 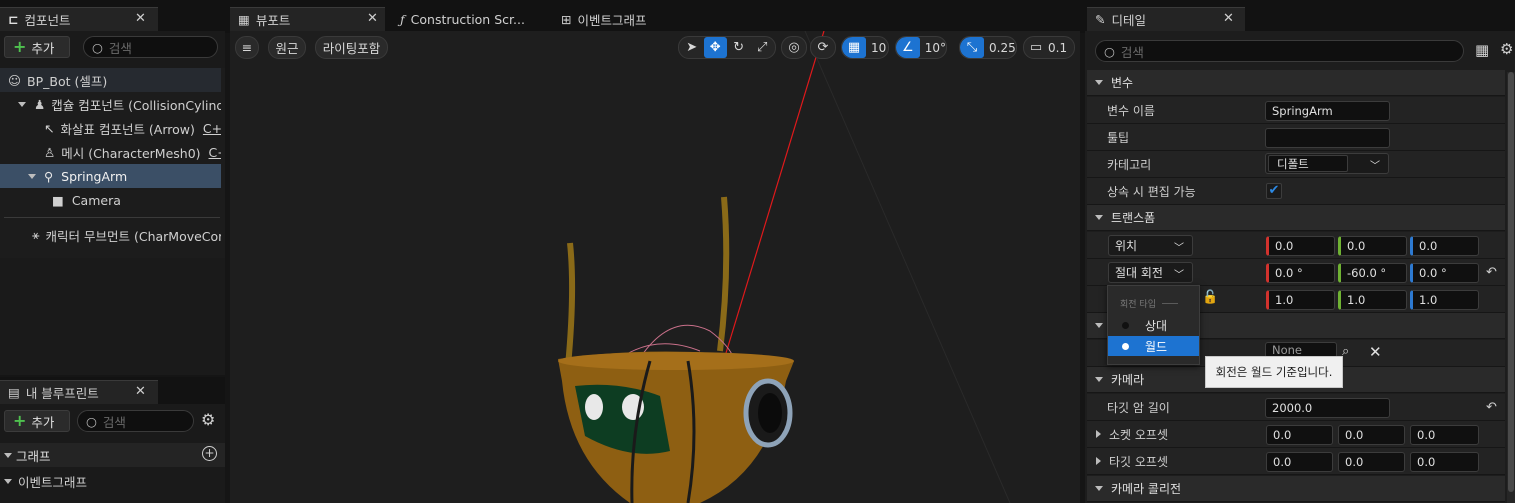 What do you see at coordinates (823, 47) in the screenshot?
I see `surface-snap-toggle: ⟳` at bounding box center [823, 47].